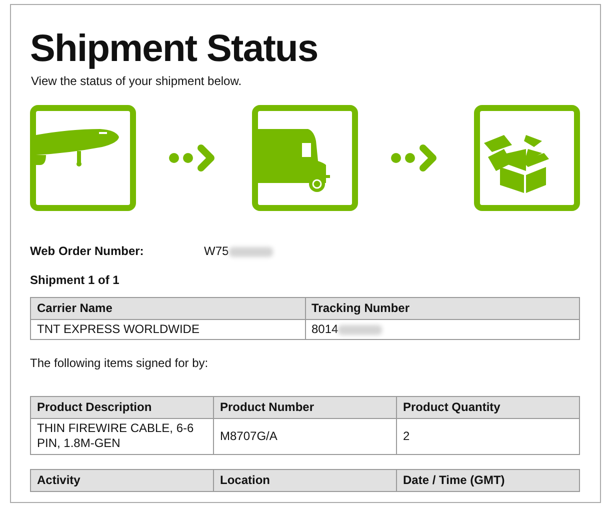 Image resolution: width=613 pixels, height=513 pixels. What do you see at coordinates (167, 309) in the screenshot?
I see `column-header: Carrier Name` at bounding box center [167, 309].